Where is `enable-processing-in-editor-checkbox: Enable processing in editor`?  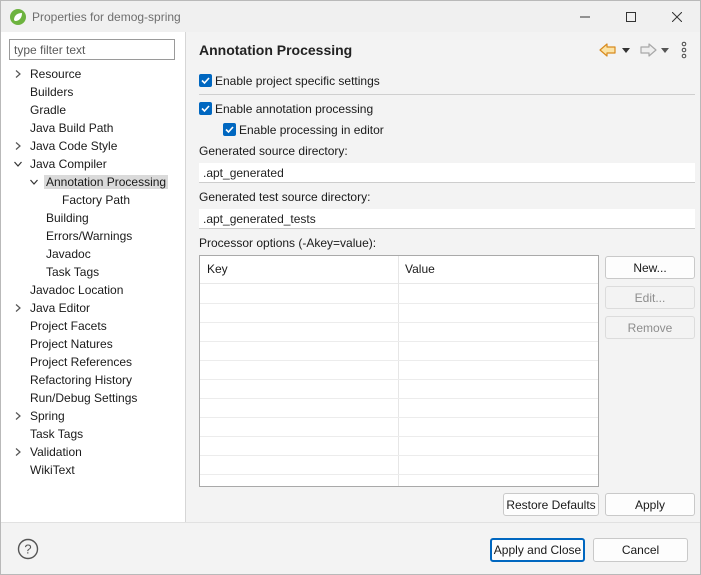
enable-processing-in-editor-checkbox: Enable processing in editor is located at coordinates (323, 131).